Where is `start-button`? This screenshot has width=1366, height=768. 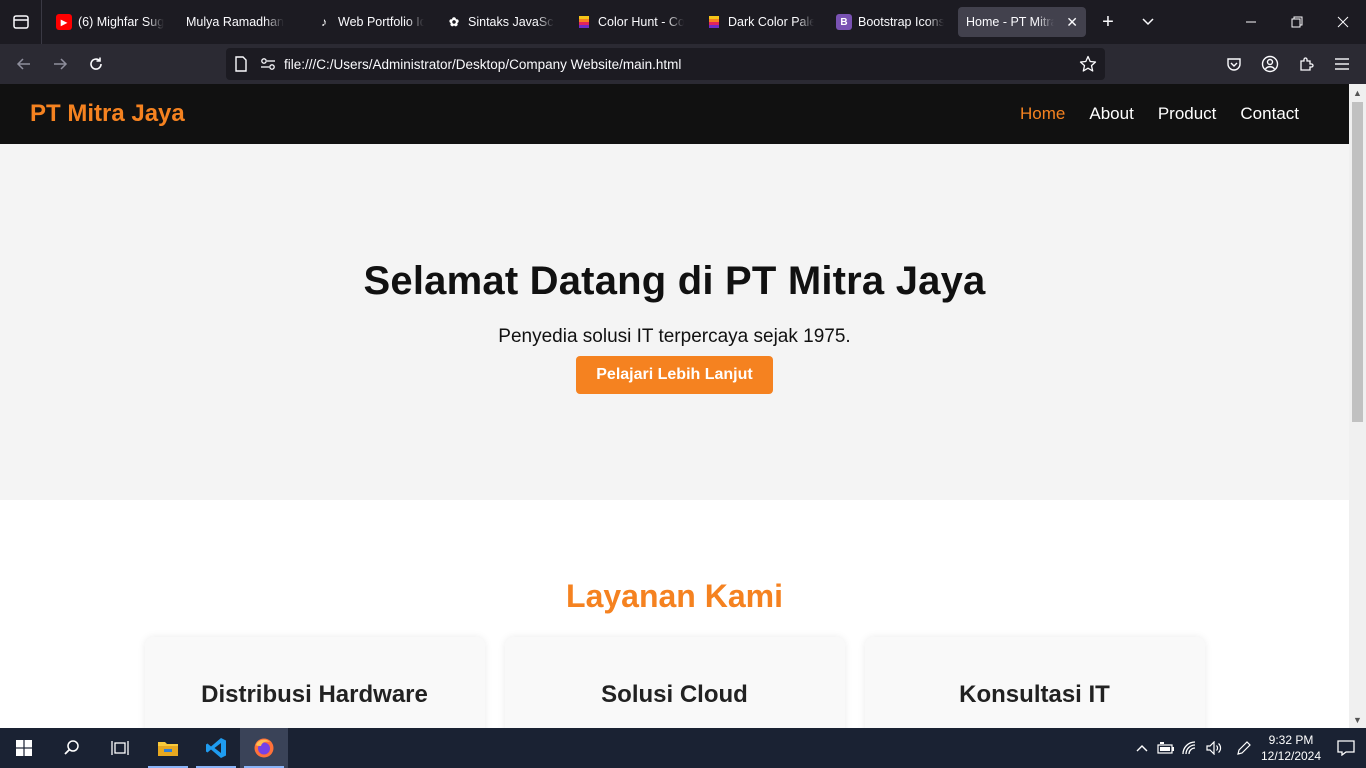 start-button is located at coordinates (24, 748).